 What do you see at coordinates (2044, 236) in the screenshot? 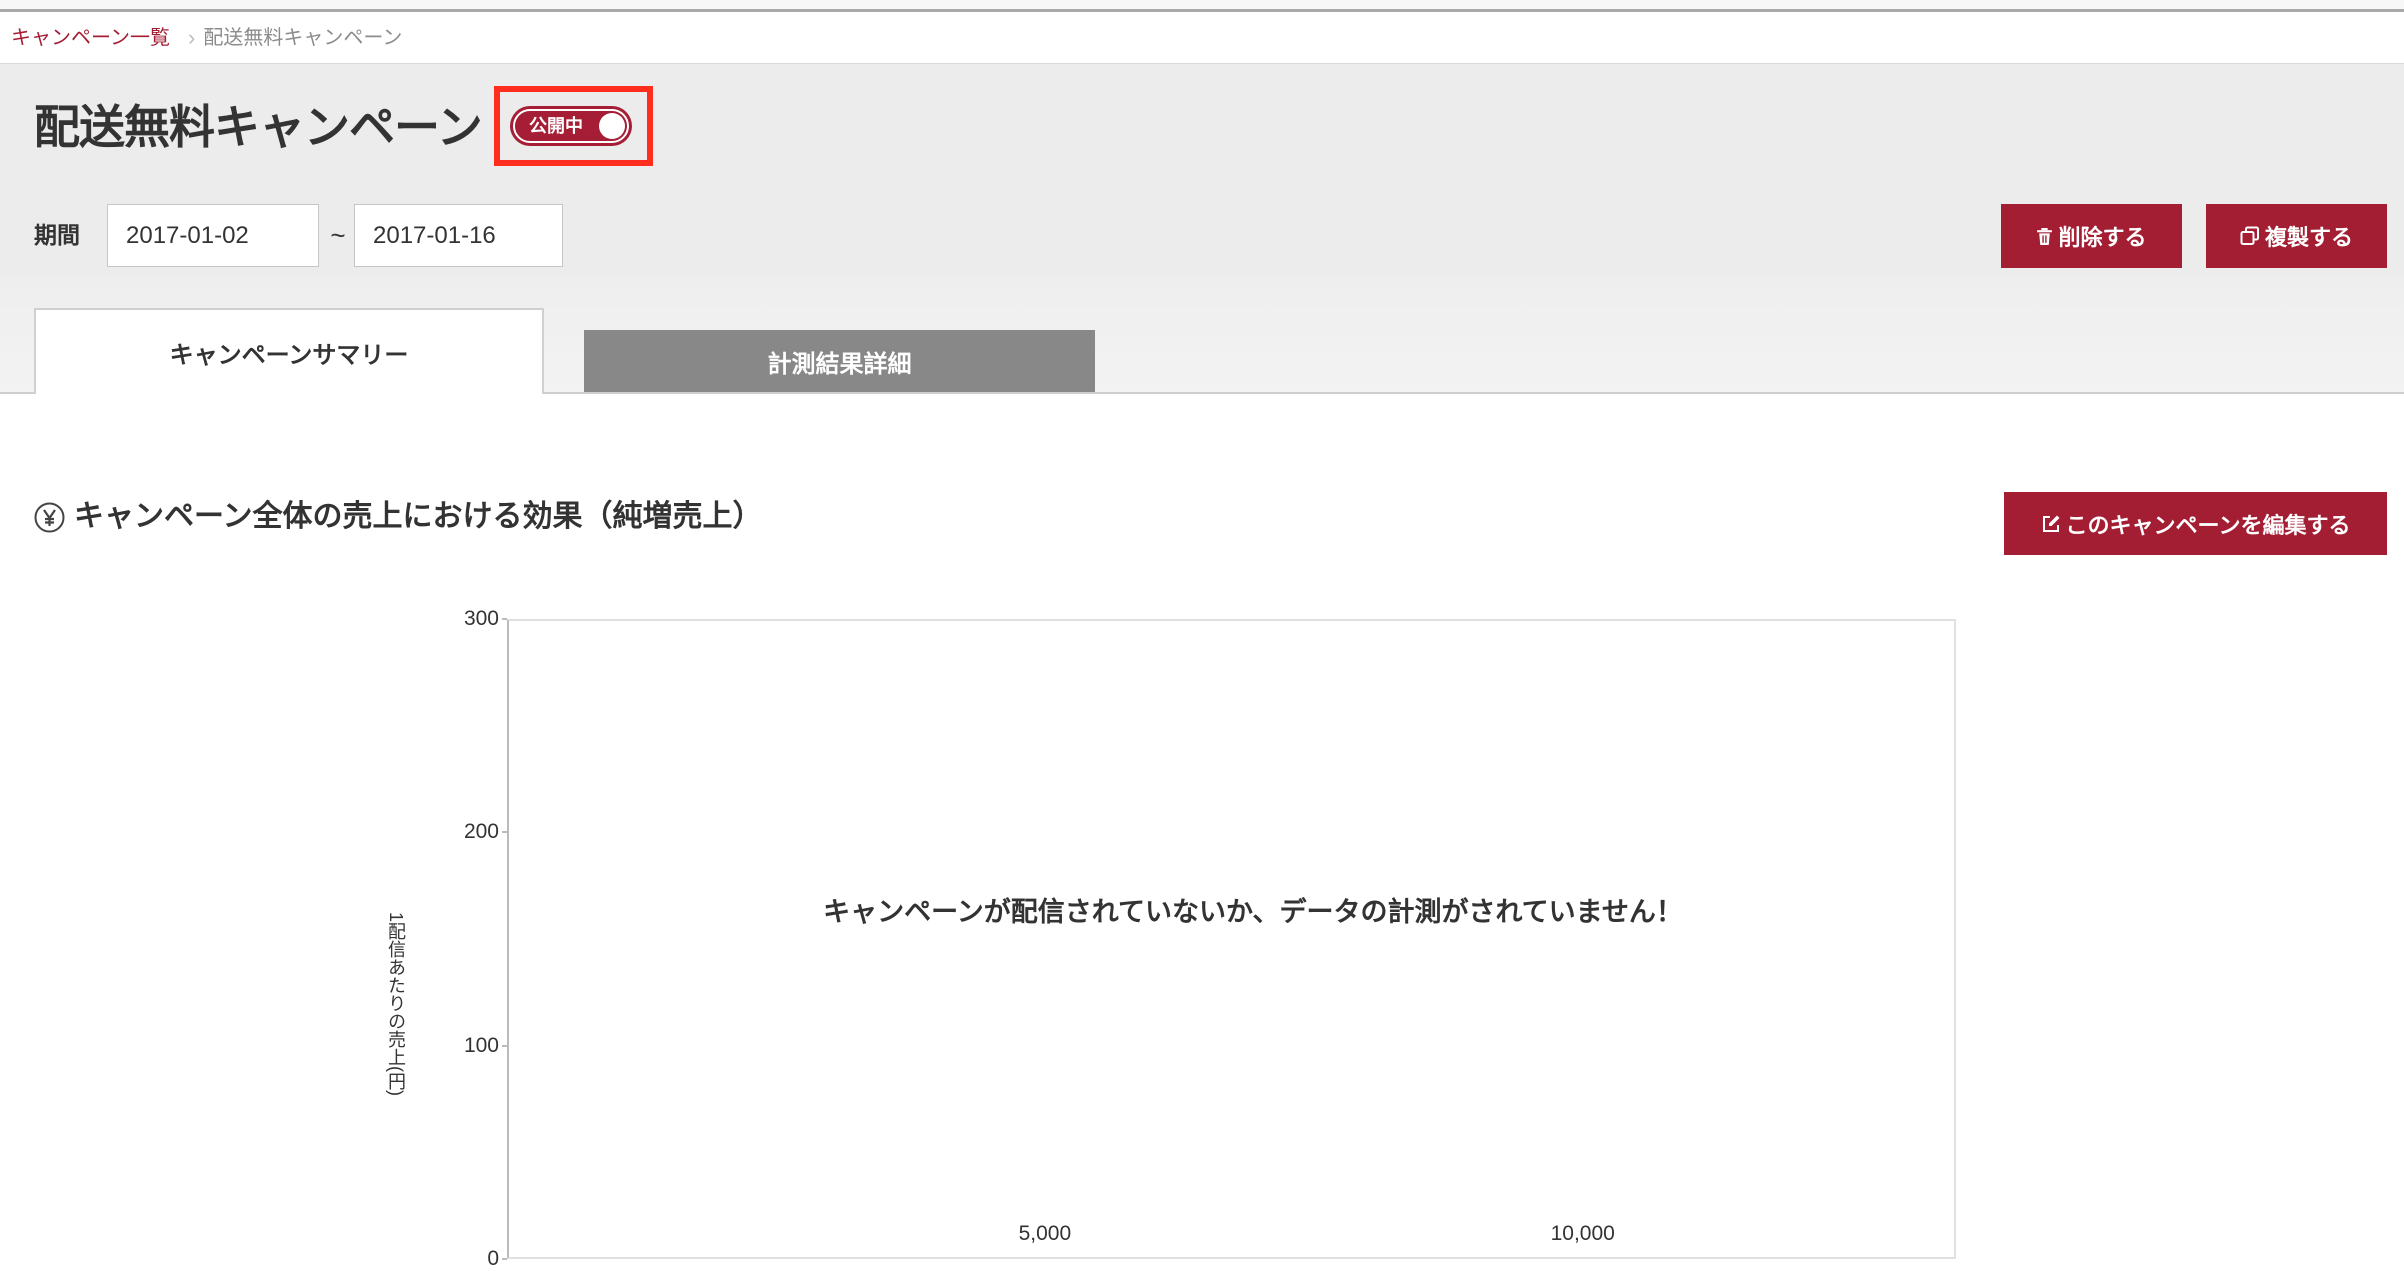
I see `trash-icon` at bounding box center [2044, 236].